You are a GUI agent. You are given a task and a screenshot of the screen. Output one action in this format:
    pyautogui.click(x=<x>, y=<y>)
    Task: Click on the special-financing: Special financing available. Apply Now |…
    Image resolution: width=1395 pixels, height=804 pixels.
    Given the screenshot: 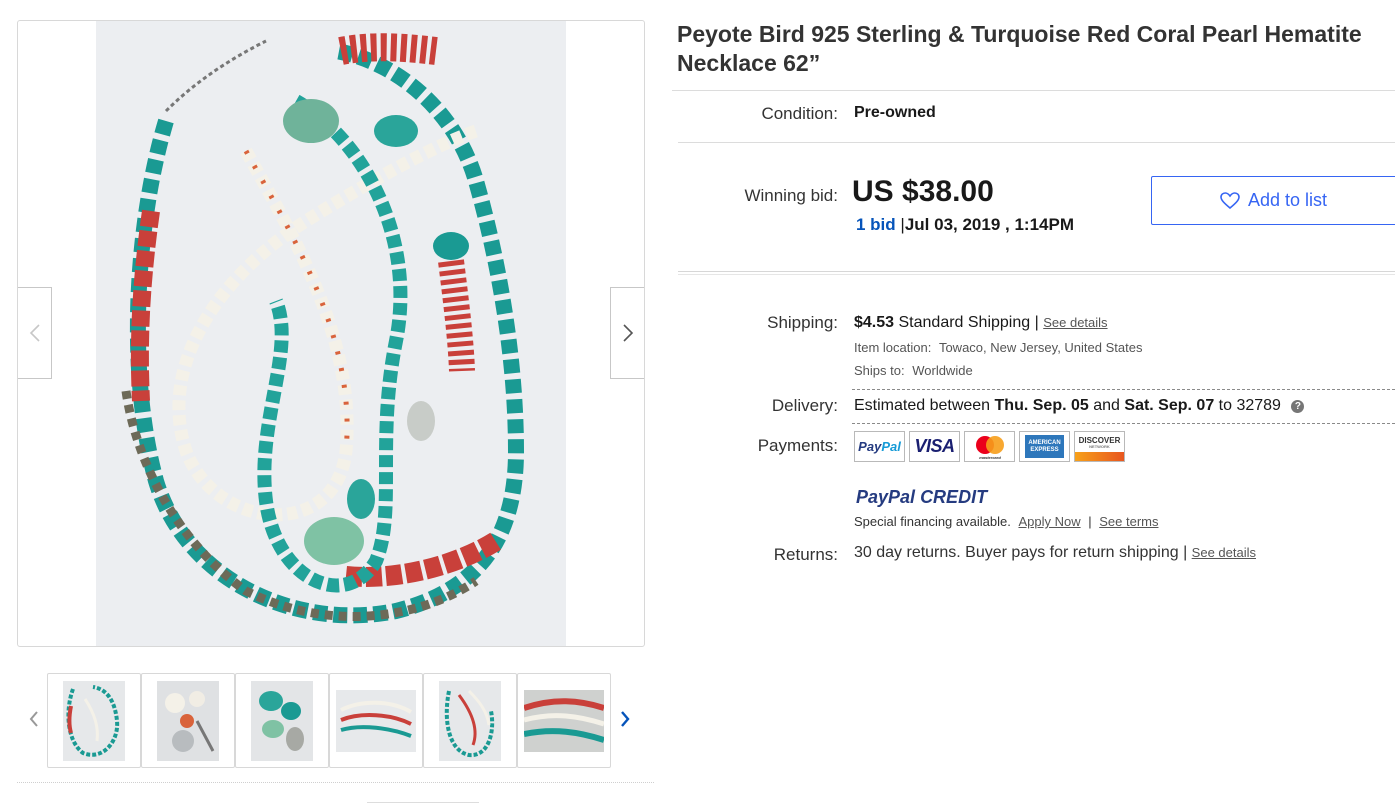 What is the action you would take?
    pyautogui.click(x=1006, y=521)
    